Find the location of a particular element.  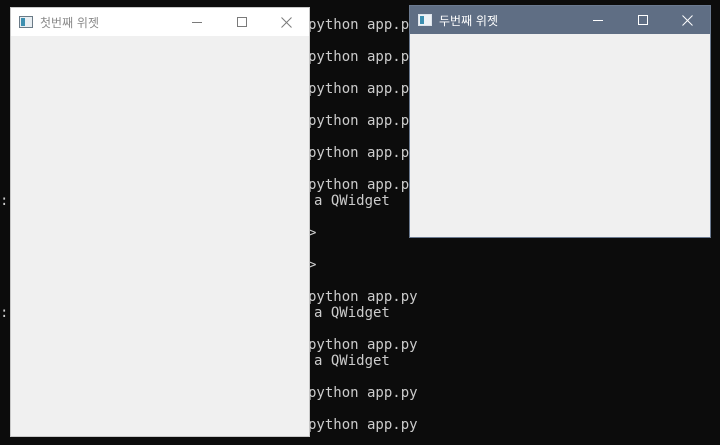

first-window-titlebar: 첫번째 위젯 is located at coordinates (160, 22).